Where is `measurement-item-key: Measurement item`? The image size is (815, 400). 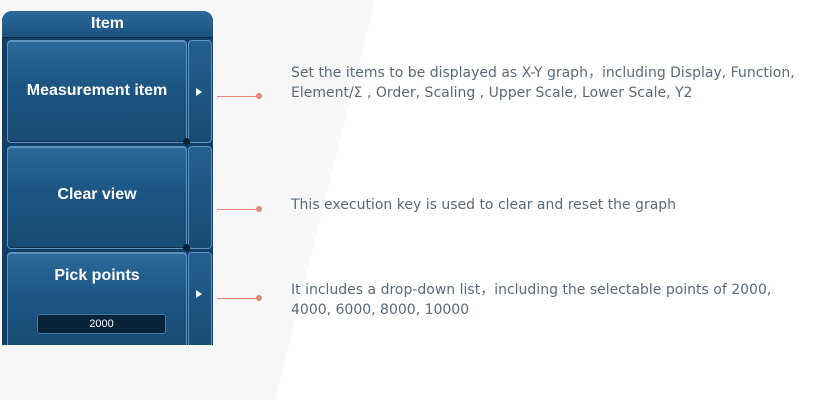 measurement-item-key: Measurement item is located at coordinates (97, 91).